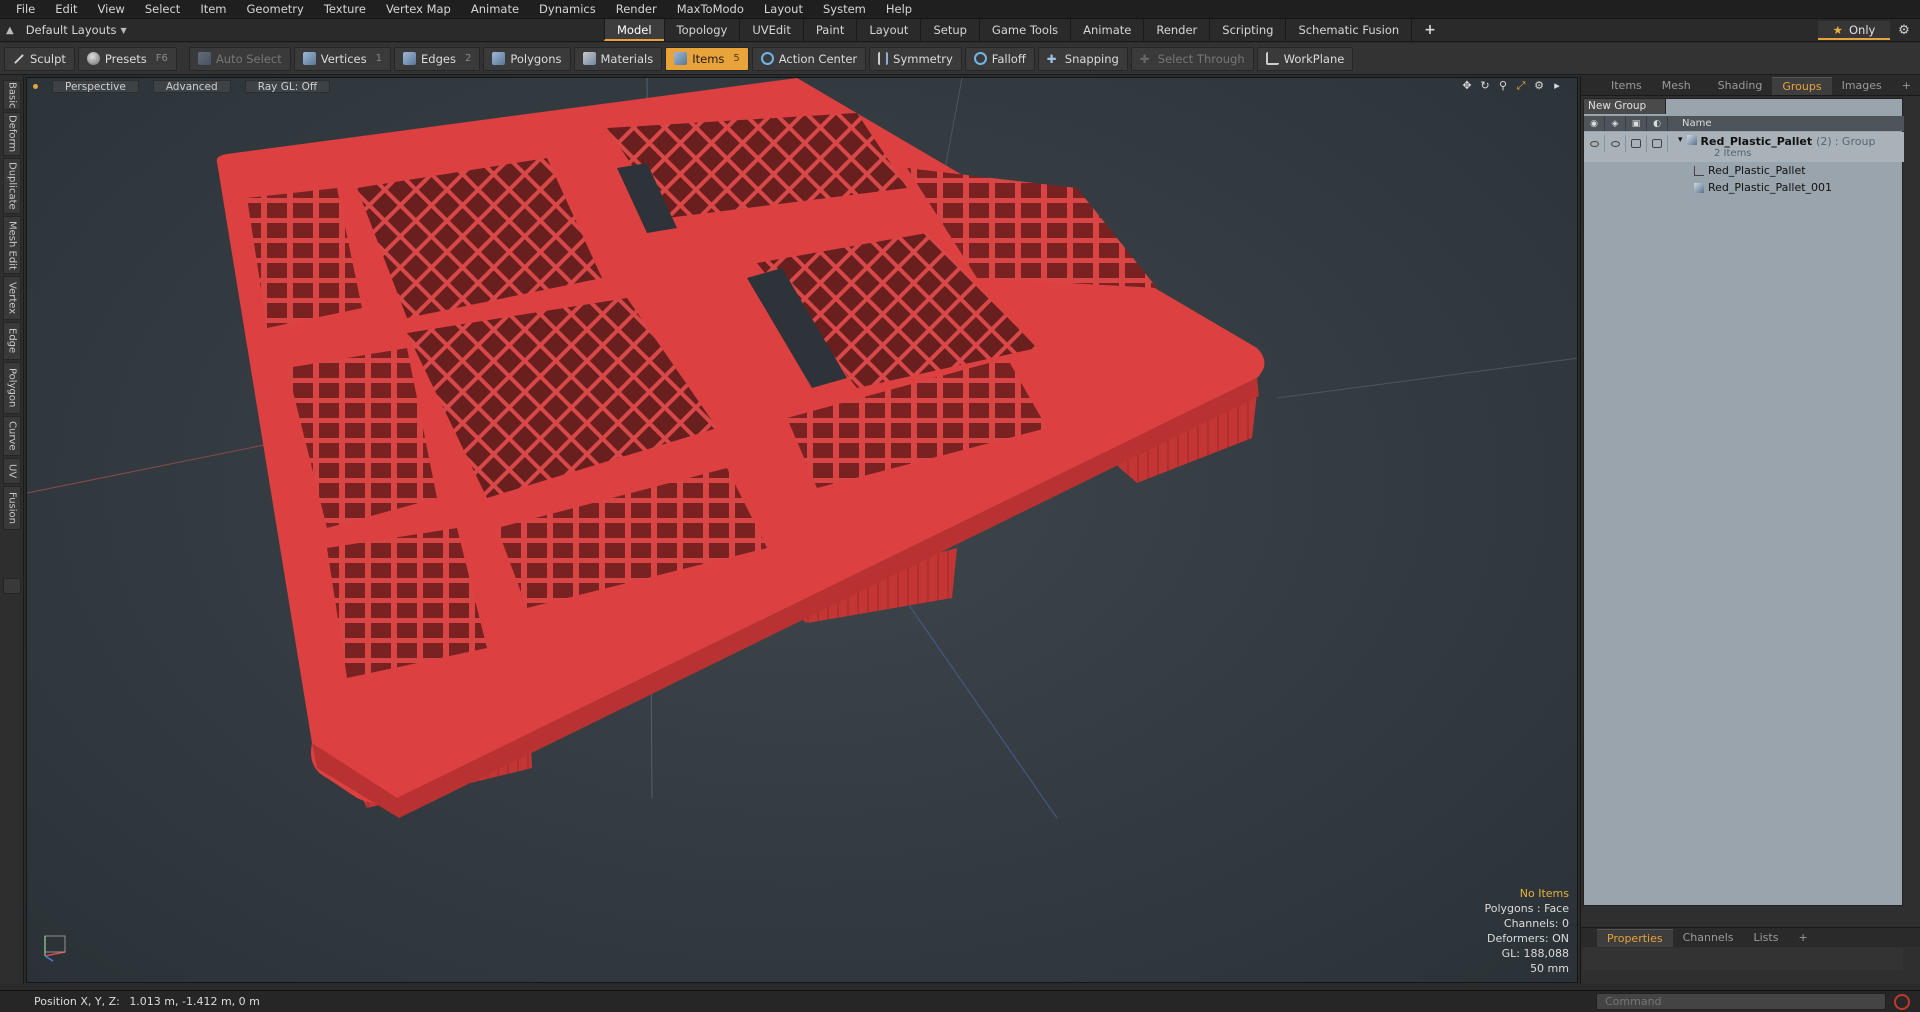 The height and width of the screenshot is (1012, 1920). I want to click on zoom-view-icon: ⚲, so click(1503, 86).